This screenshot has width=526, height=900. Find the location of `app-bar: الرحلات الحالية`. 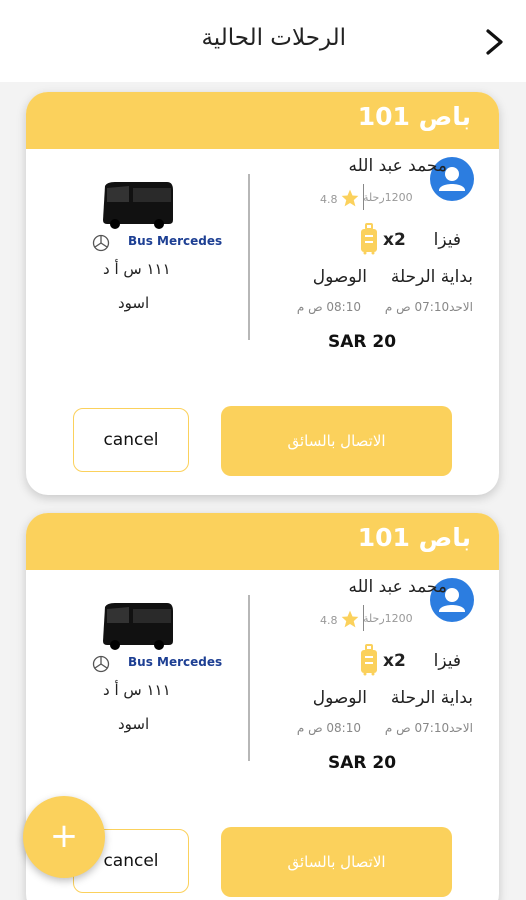

app-bar: الرحلات الحالية is located at coordinates (263, 41).